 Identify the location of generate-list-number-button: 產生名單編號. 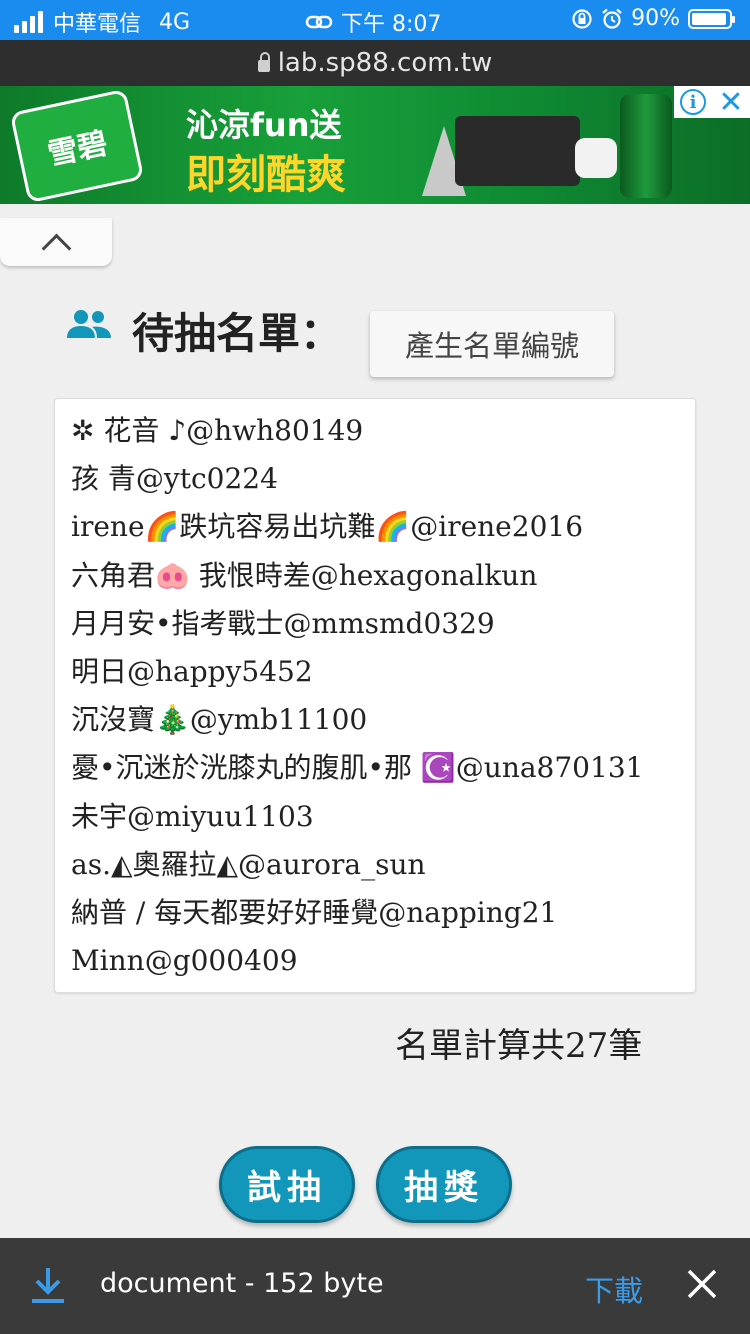
(492, 344).